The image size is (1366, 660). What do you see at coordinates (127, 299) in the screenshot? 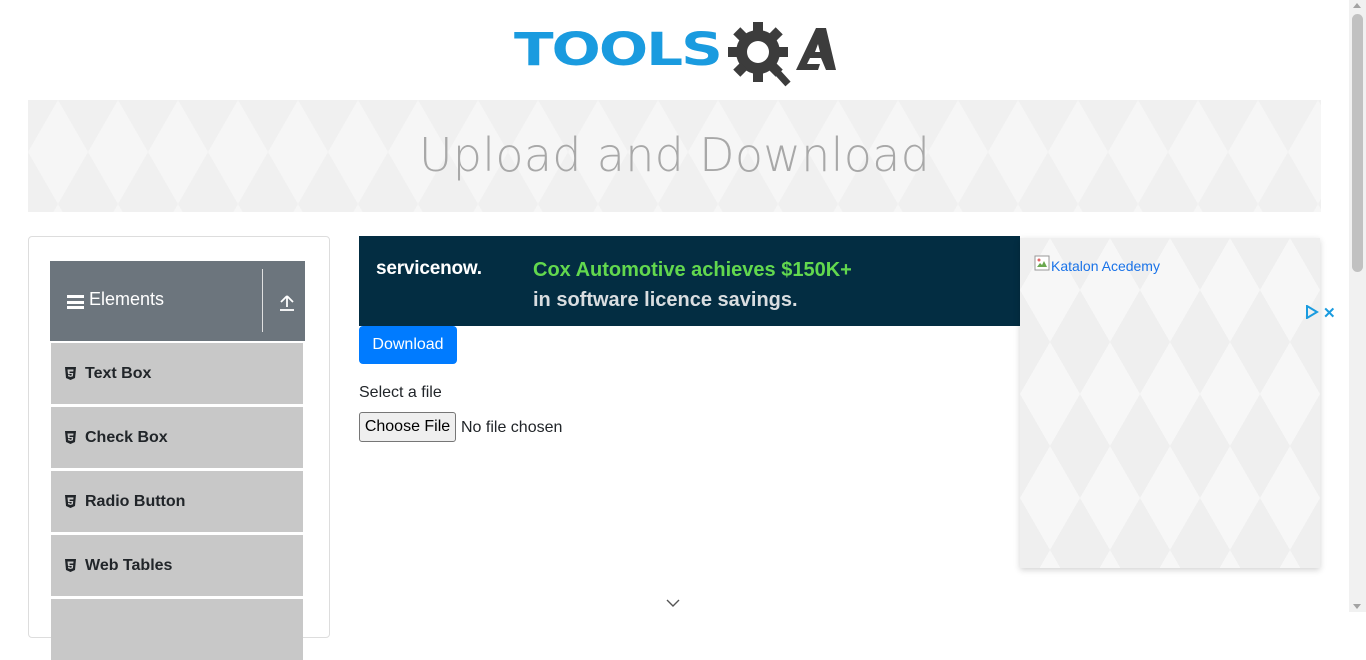
I see `sidebar-group-title: Elements` at bounding box center [127, 299].